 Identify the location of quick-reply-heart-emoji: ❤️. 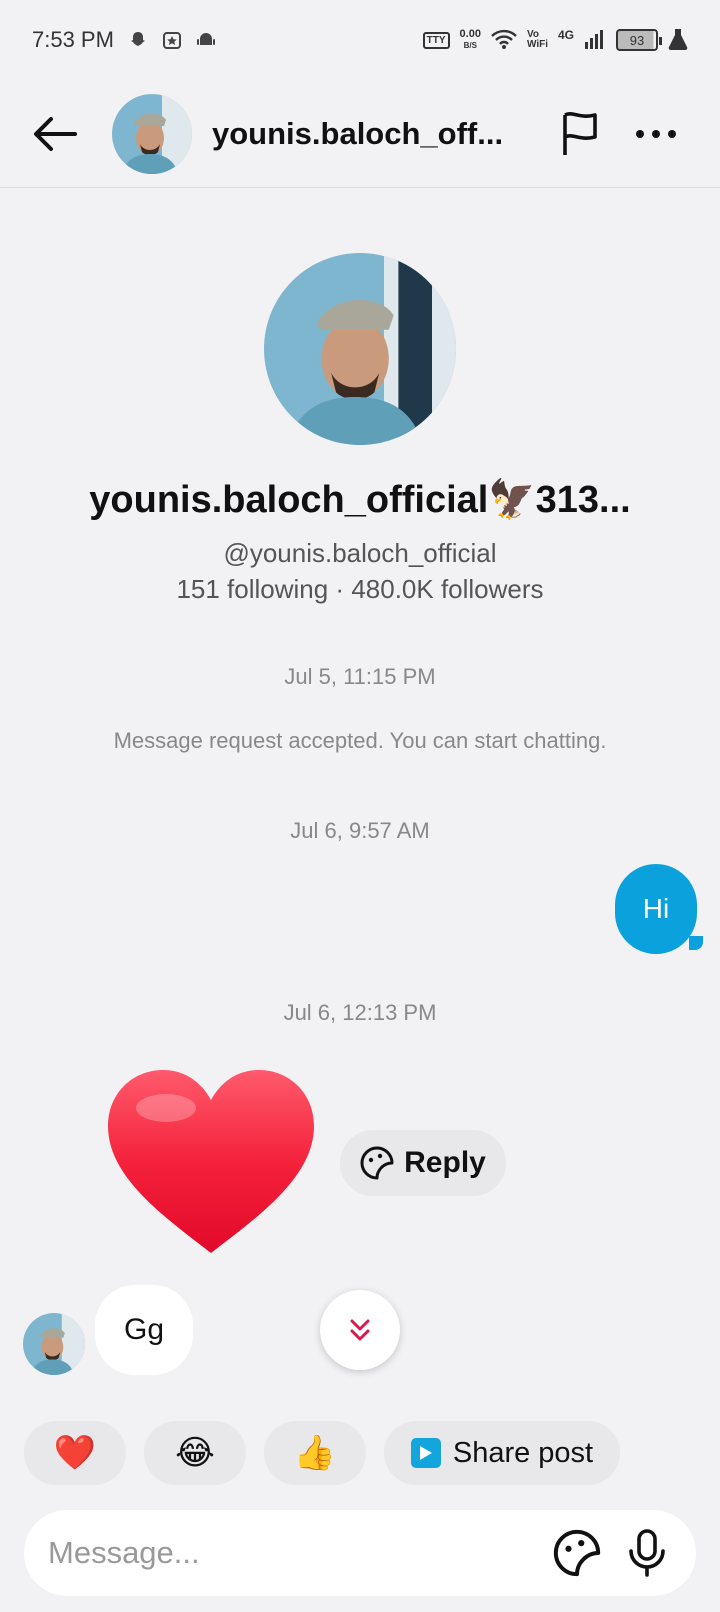
(75, 1453).